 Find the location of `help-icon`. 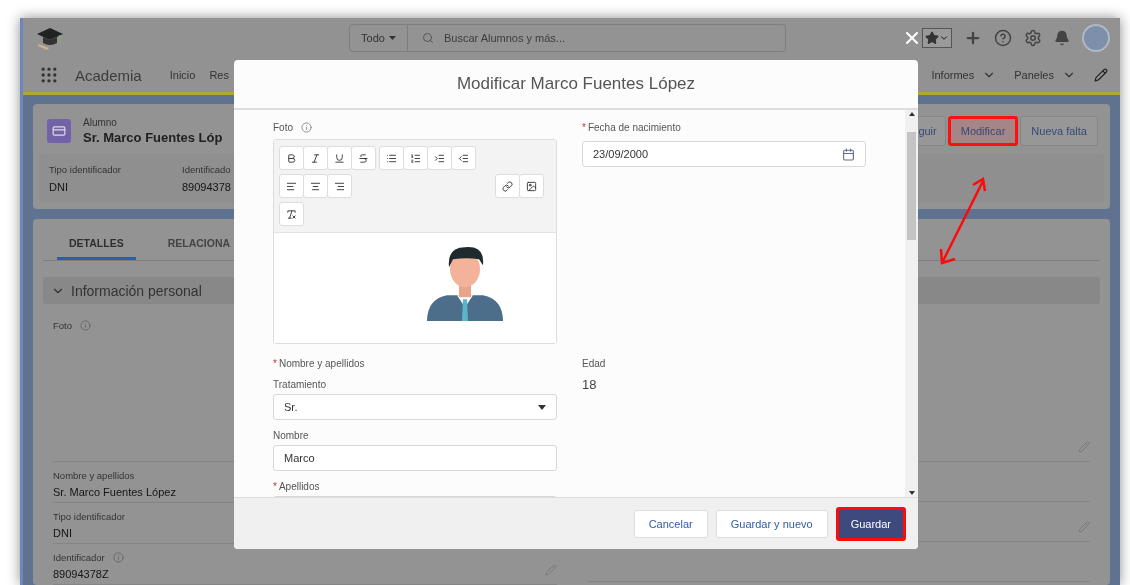

help-icon is located at coordinates (1003, 38).